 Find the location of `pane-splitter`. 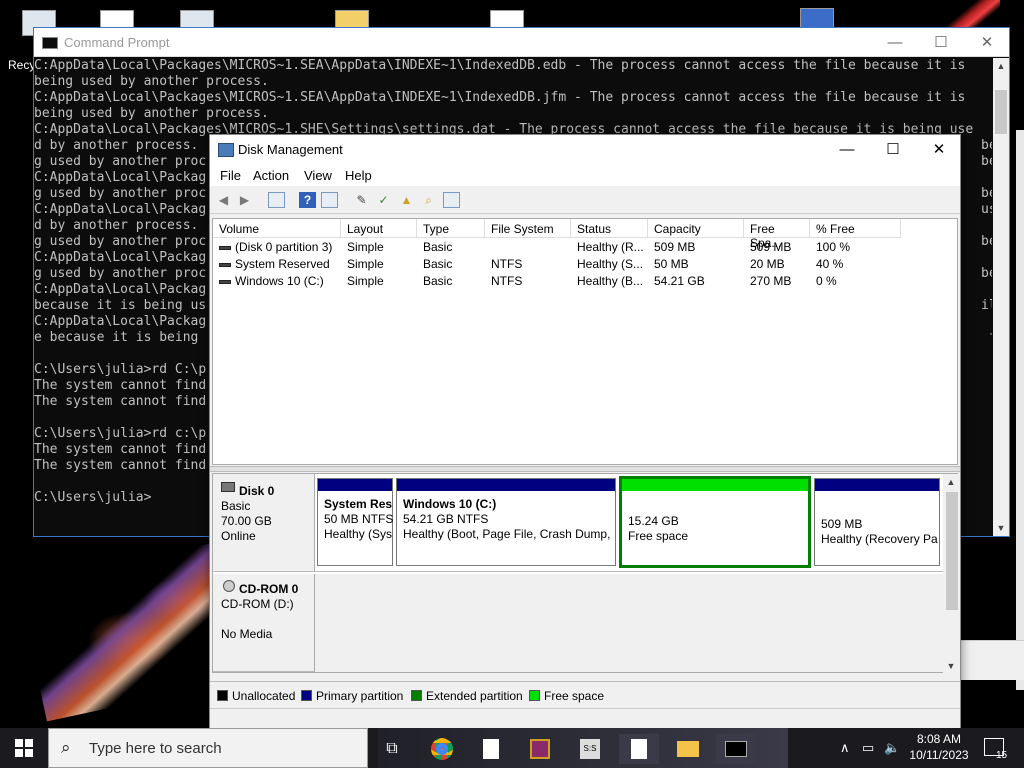

pane-splitter is located at coordinates (585, 469).